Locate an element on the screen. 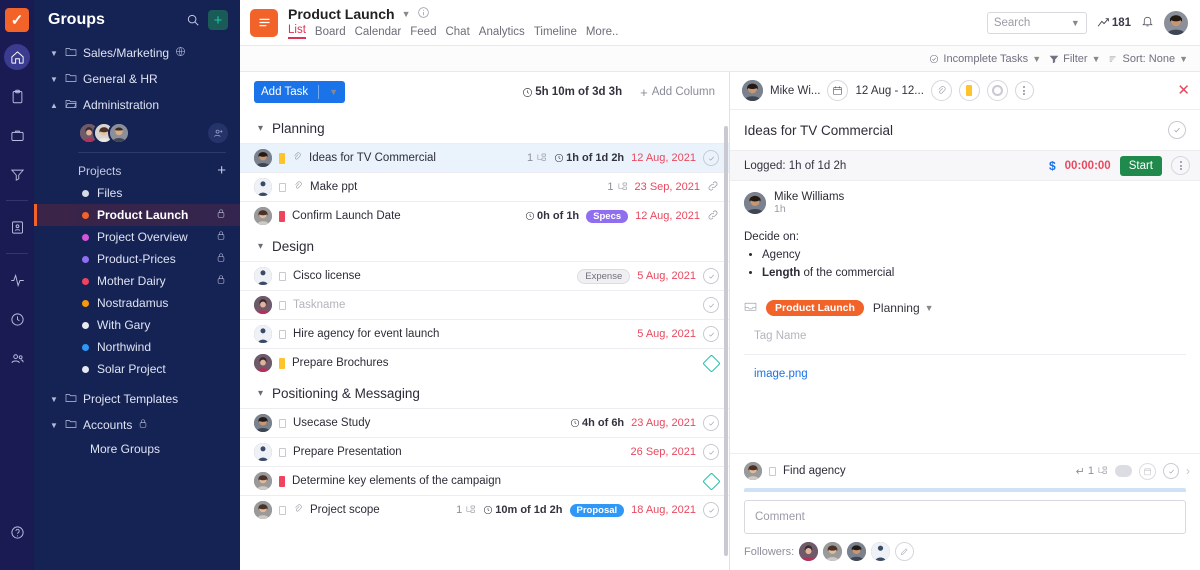 Image resolution: width=1200 pixels, height=570 pixels. rail-item-activity is located at coordinates (17, 280).